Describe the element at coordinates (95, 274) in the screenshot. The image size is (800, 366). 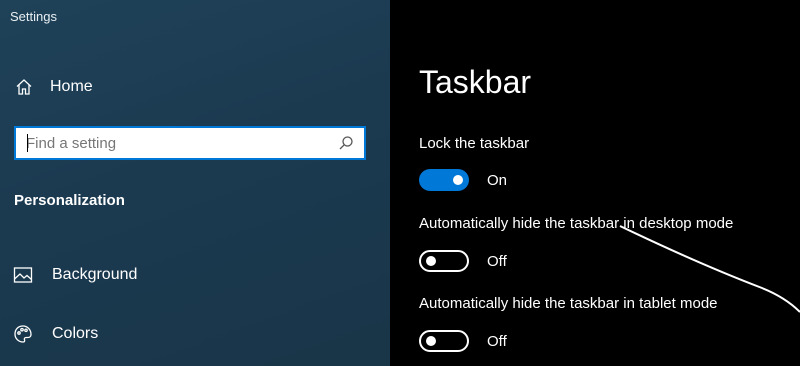
I see `sidebar-item-label: Background` at that location.